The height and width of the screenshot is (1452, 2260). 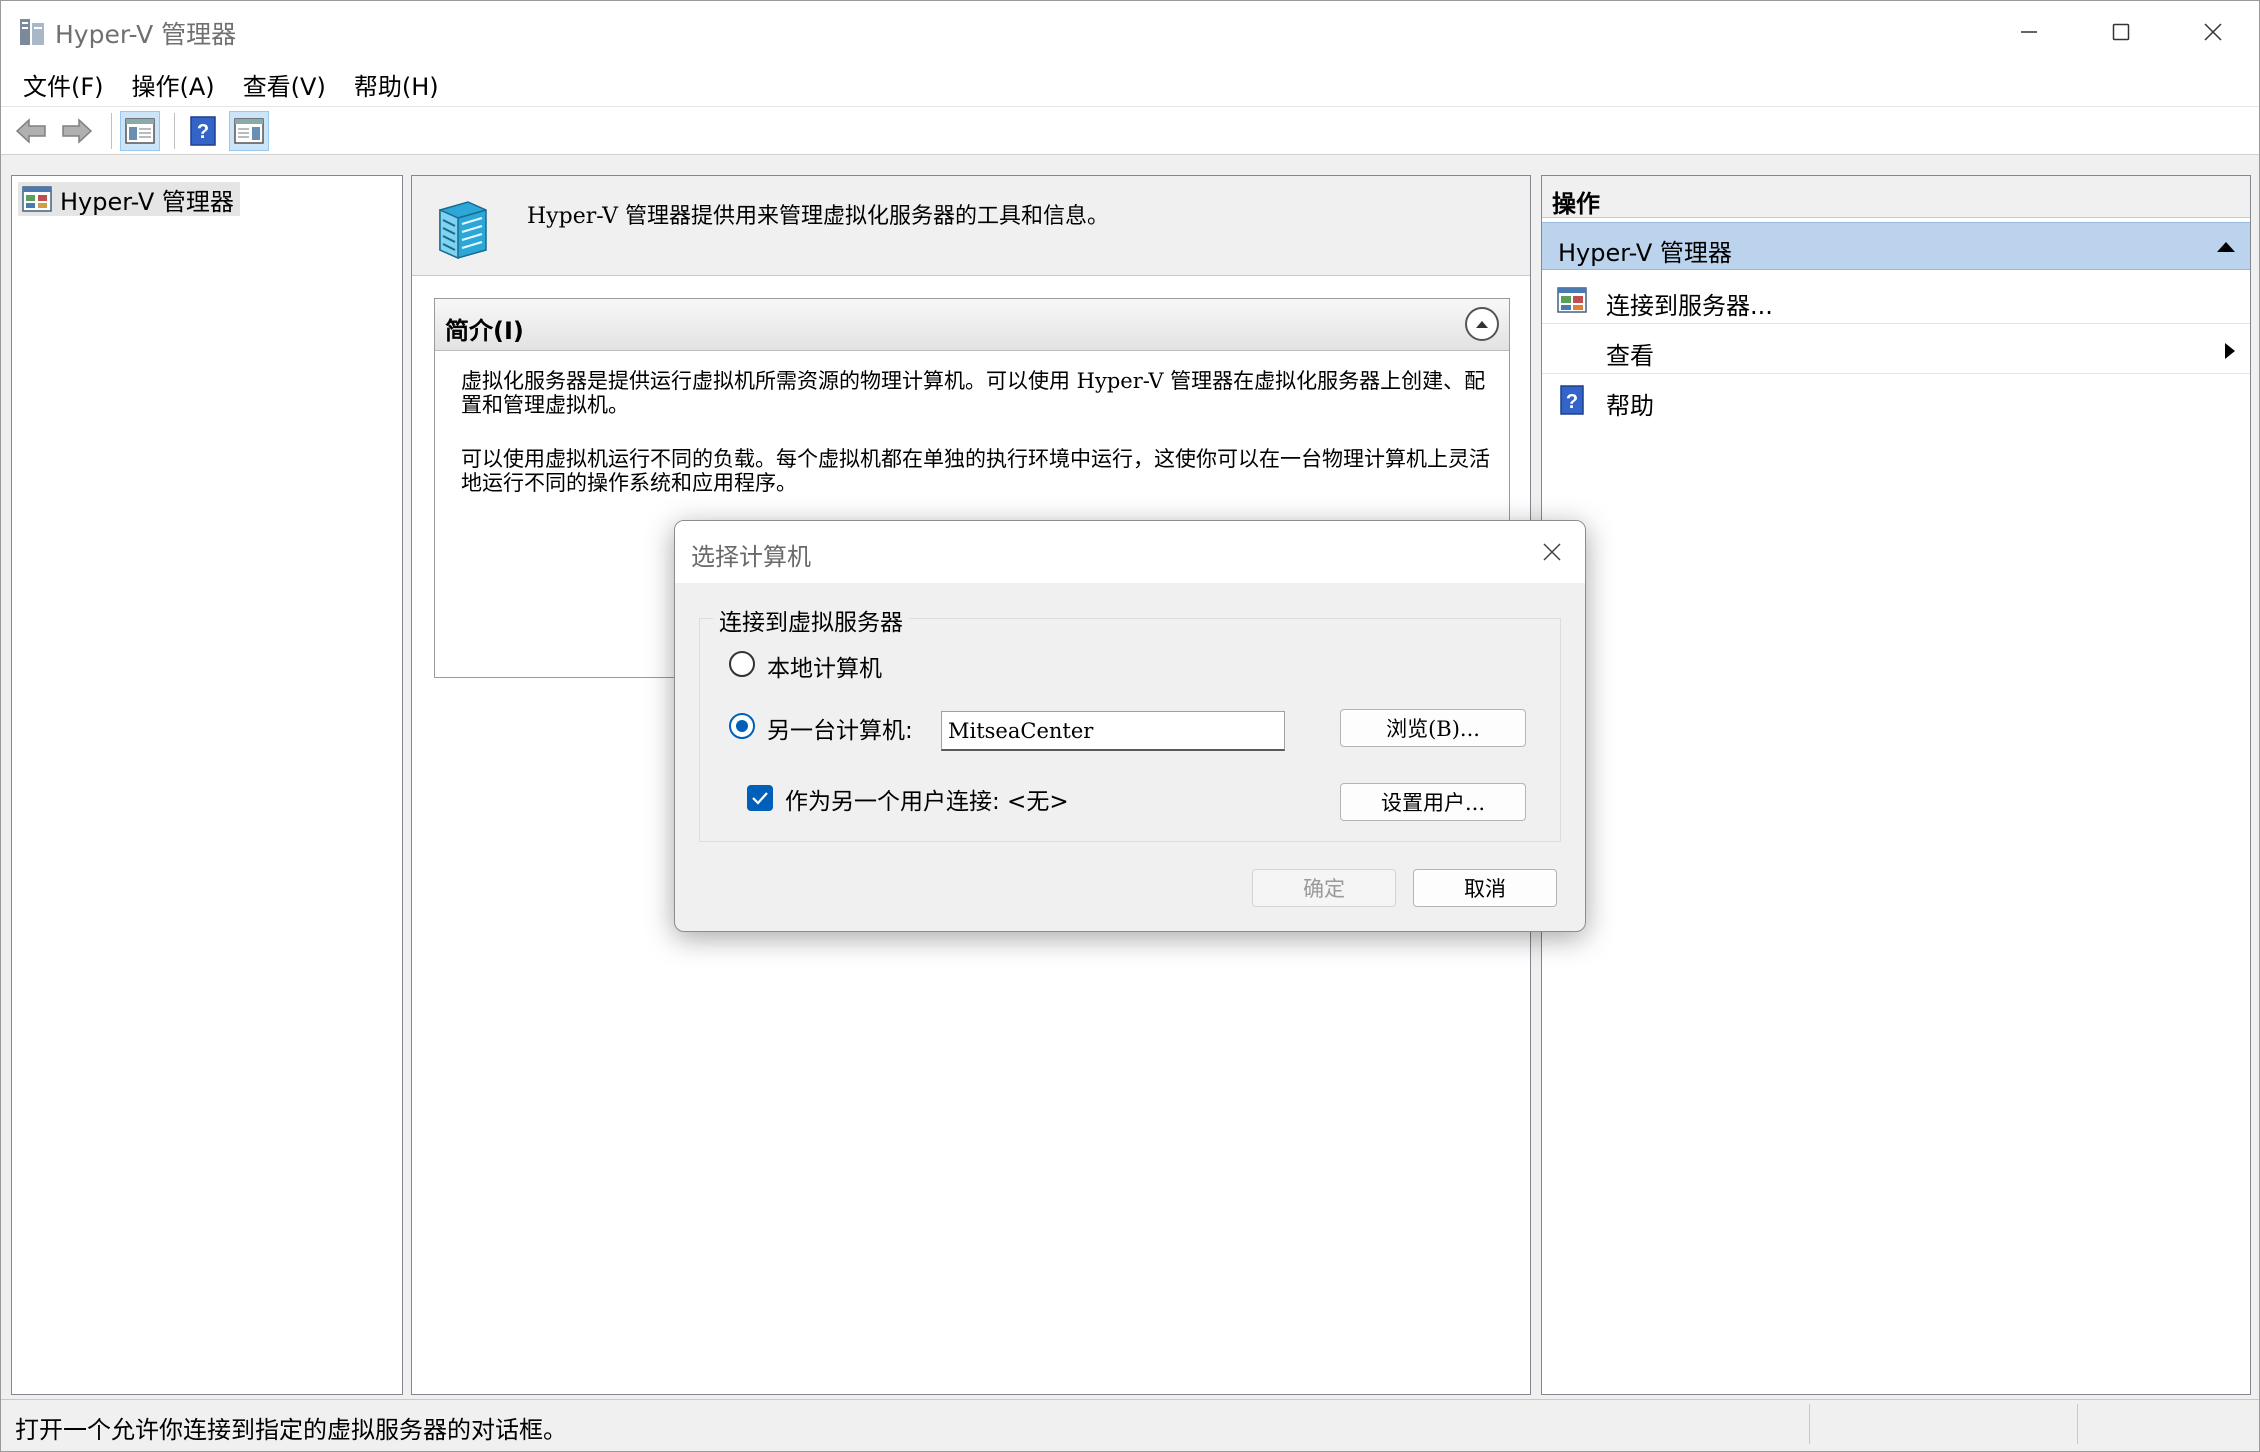 I want to click on tree-item-hyper-v-manager: Hyper-V 管理器, so click(x=129, y=199).